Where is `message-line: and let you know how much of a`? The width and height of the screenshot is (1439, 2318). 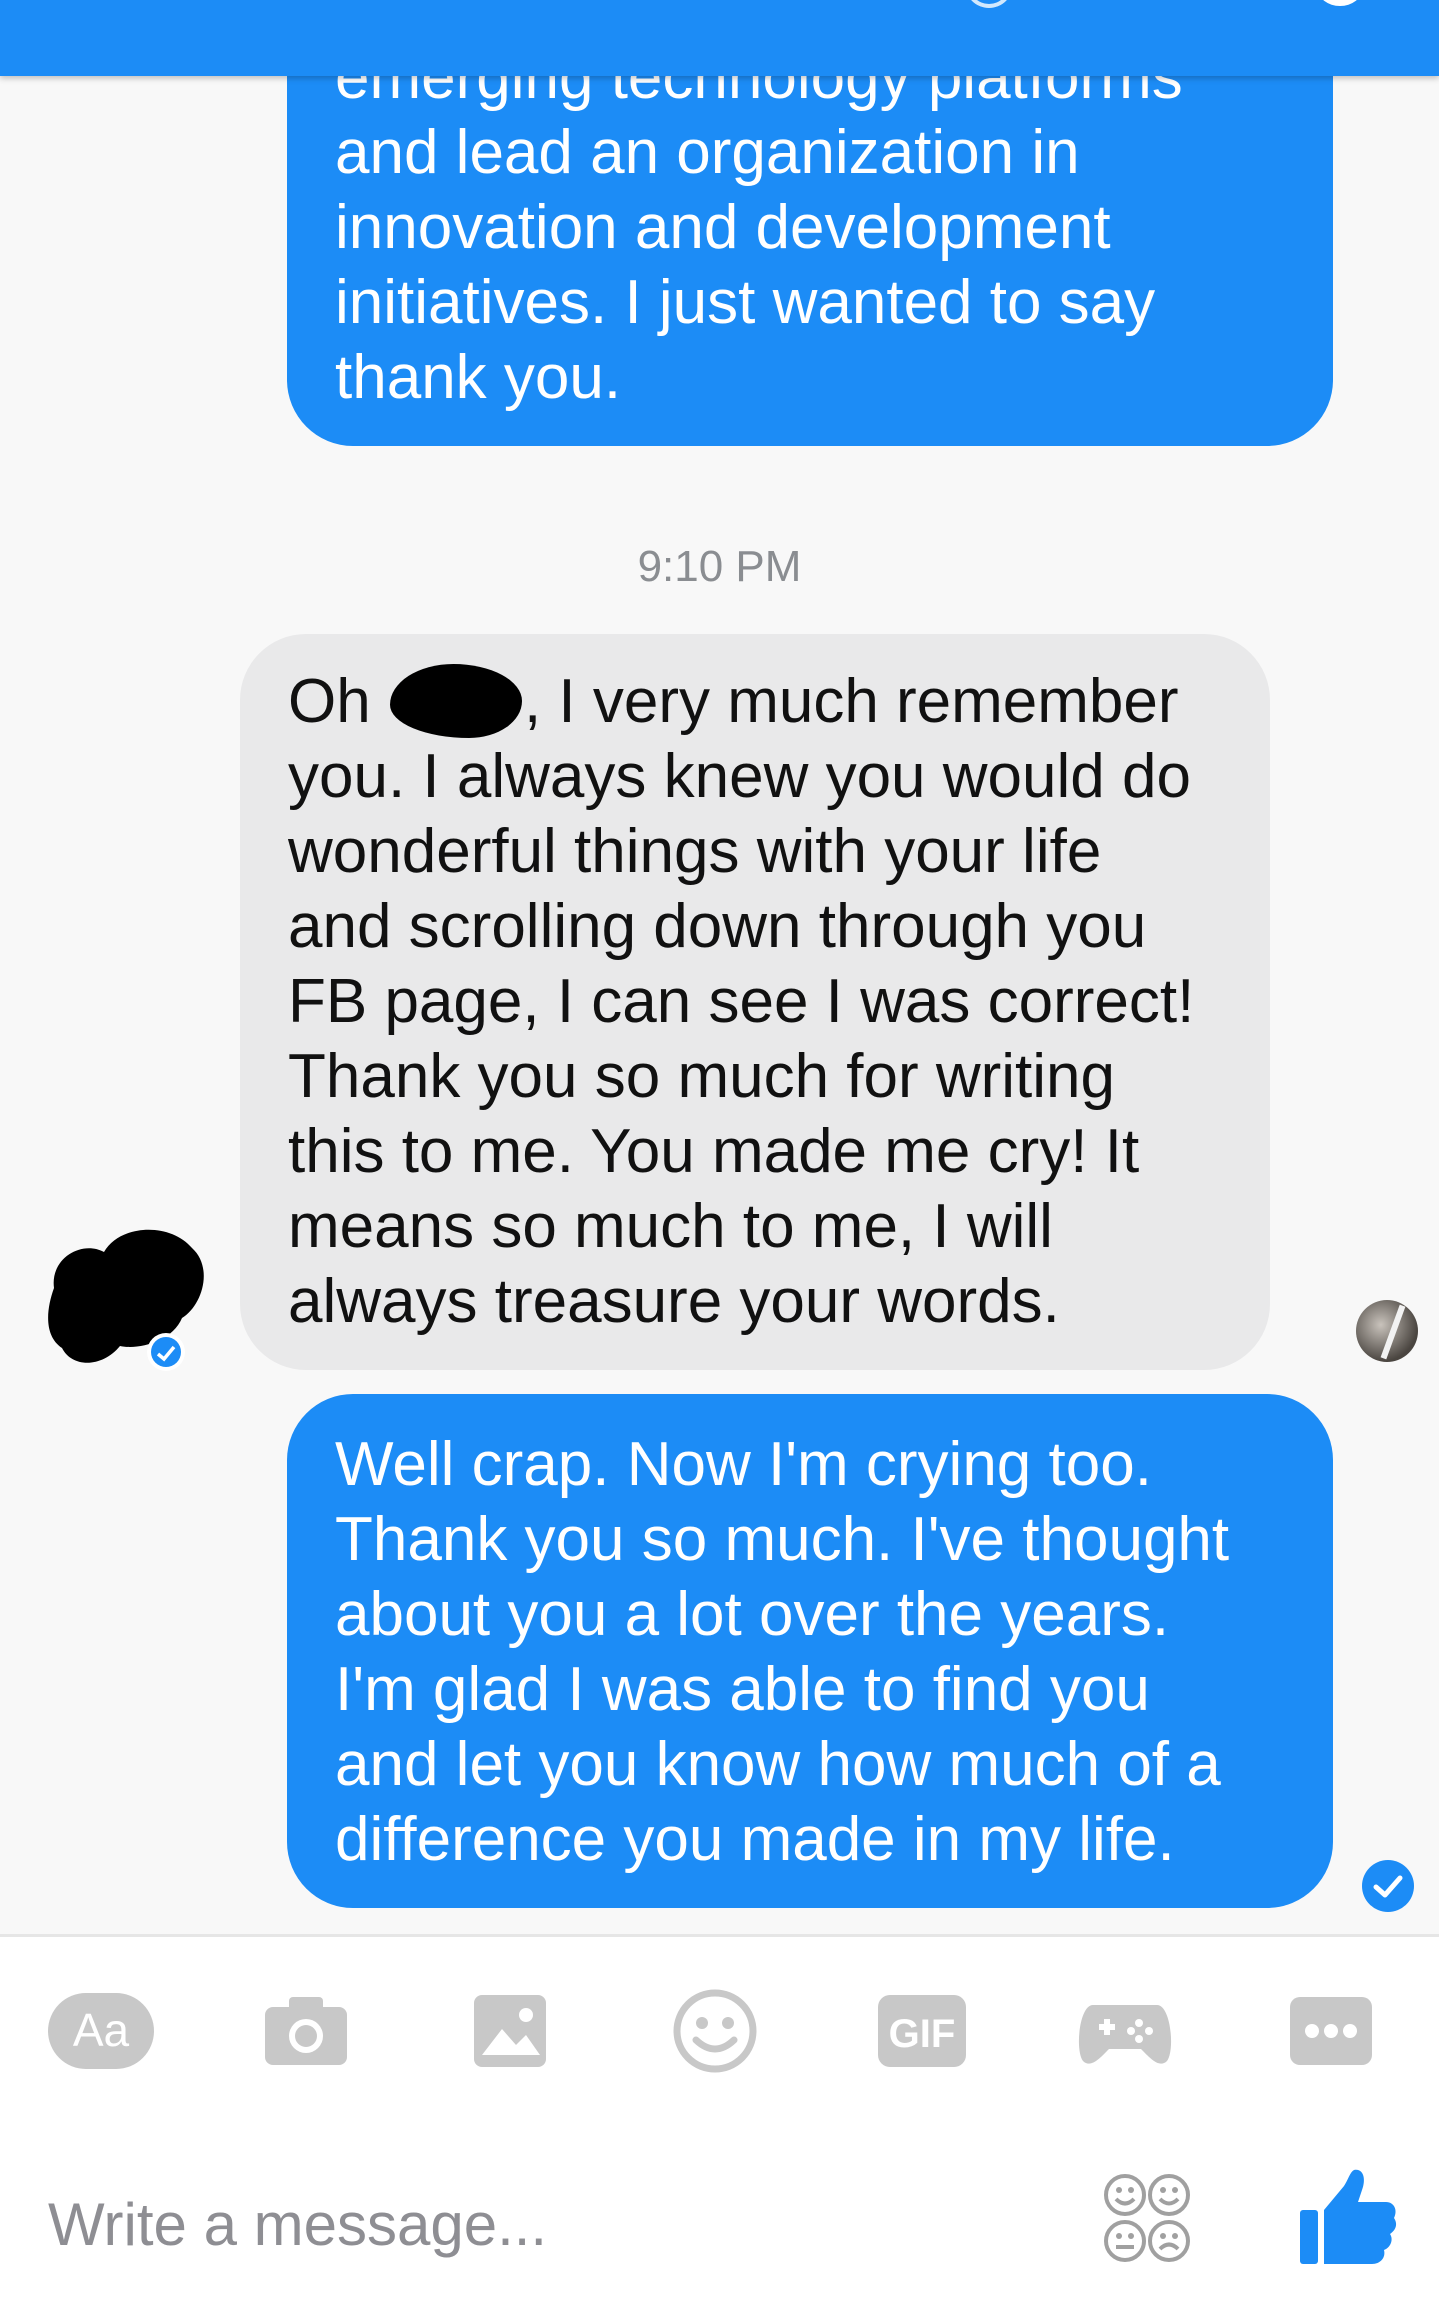
message-line: and let you know how much of a is located at coordinates (778, 1764).